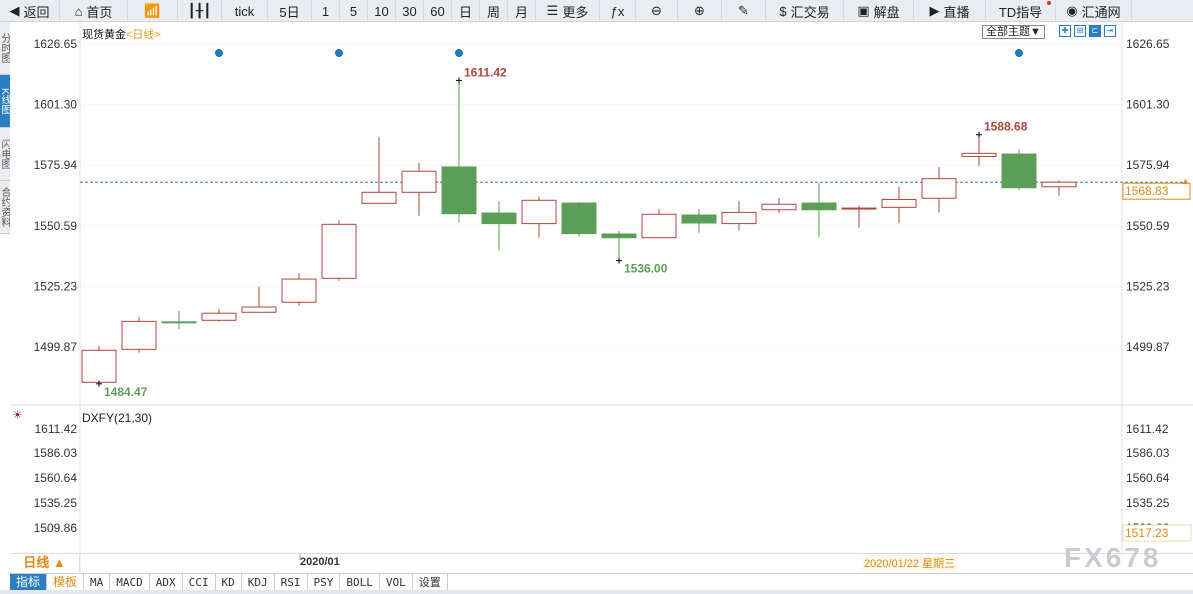  I want to click on indicator-tab-7: KDJ, so click(258, 582).